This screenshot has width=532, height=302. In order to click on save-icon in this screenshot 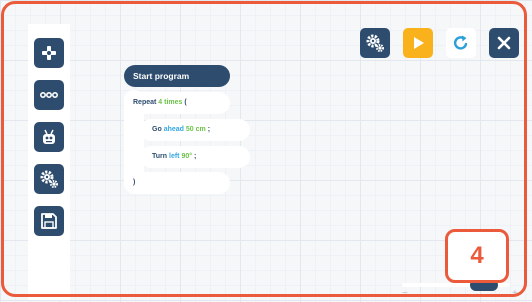, I will do `click(49, 221)`.